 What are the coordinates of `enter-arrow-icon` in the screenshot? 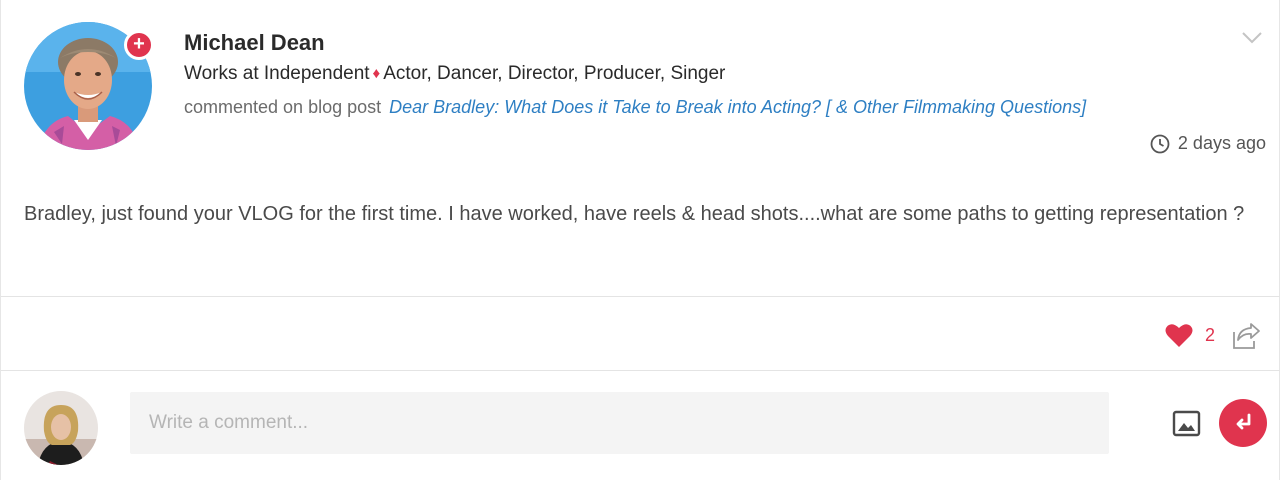 It's located at (1243, 421).